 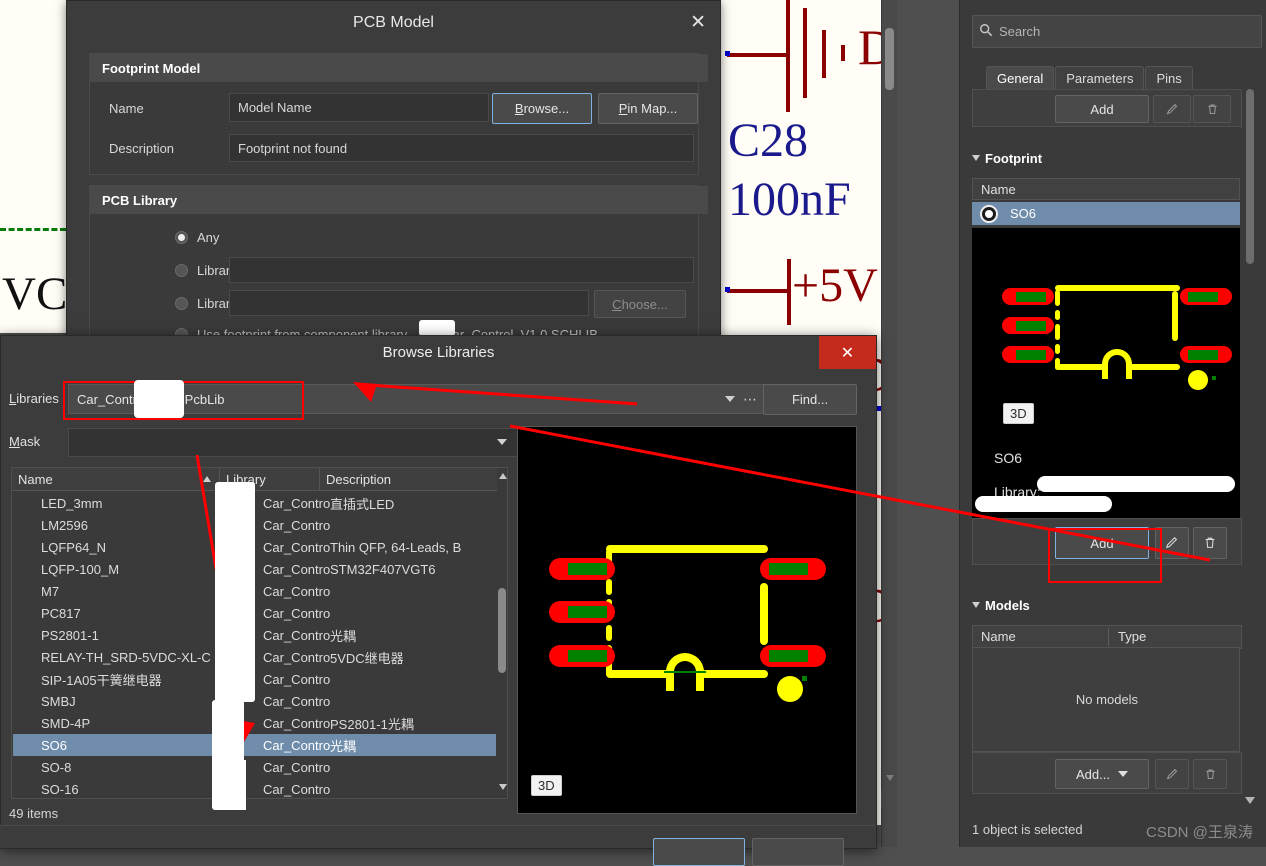 I want to click on pencil-icon, so click(x=1171, y=773).